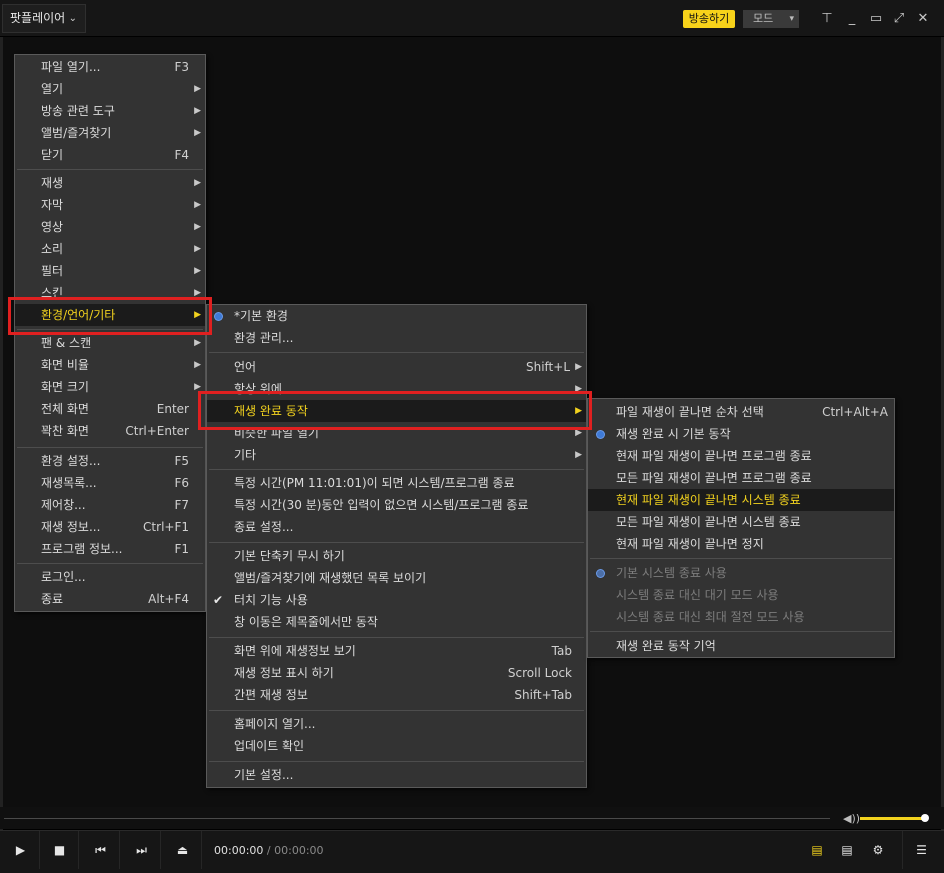 The height and width of the screenshot is (873, 944). I want to click on settings-icon: ⚙, so click(878, 850).